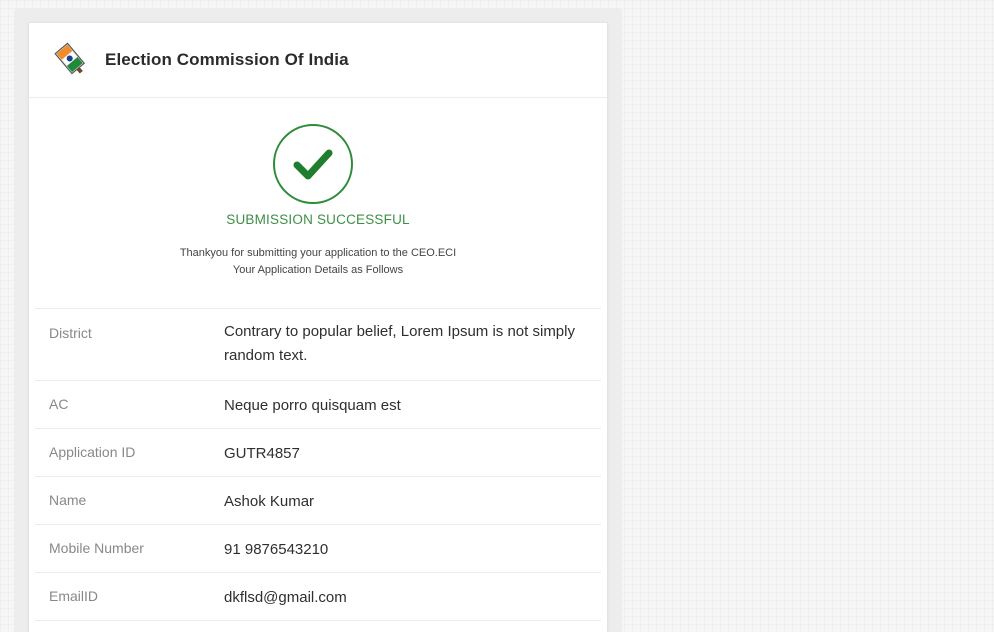 The width and height of the screenshot is (994, 632). Describe the element at coordinates (312, 405) in the screenshot. I see `detail-value: Neque porro quisquam est` at that location.